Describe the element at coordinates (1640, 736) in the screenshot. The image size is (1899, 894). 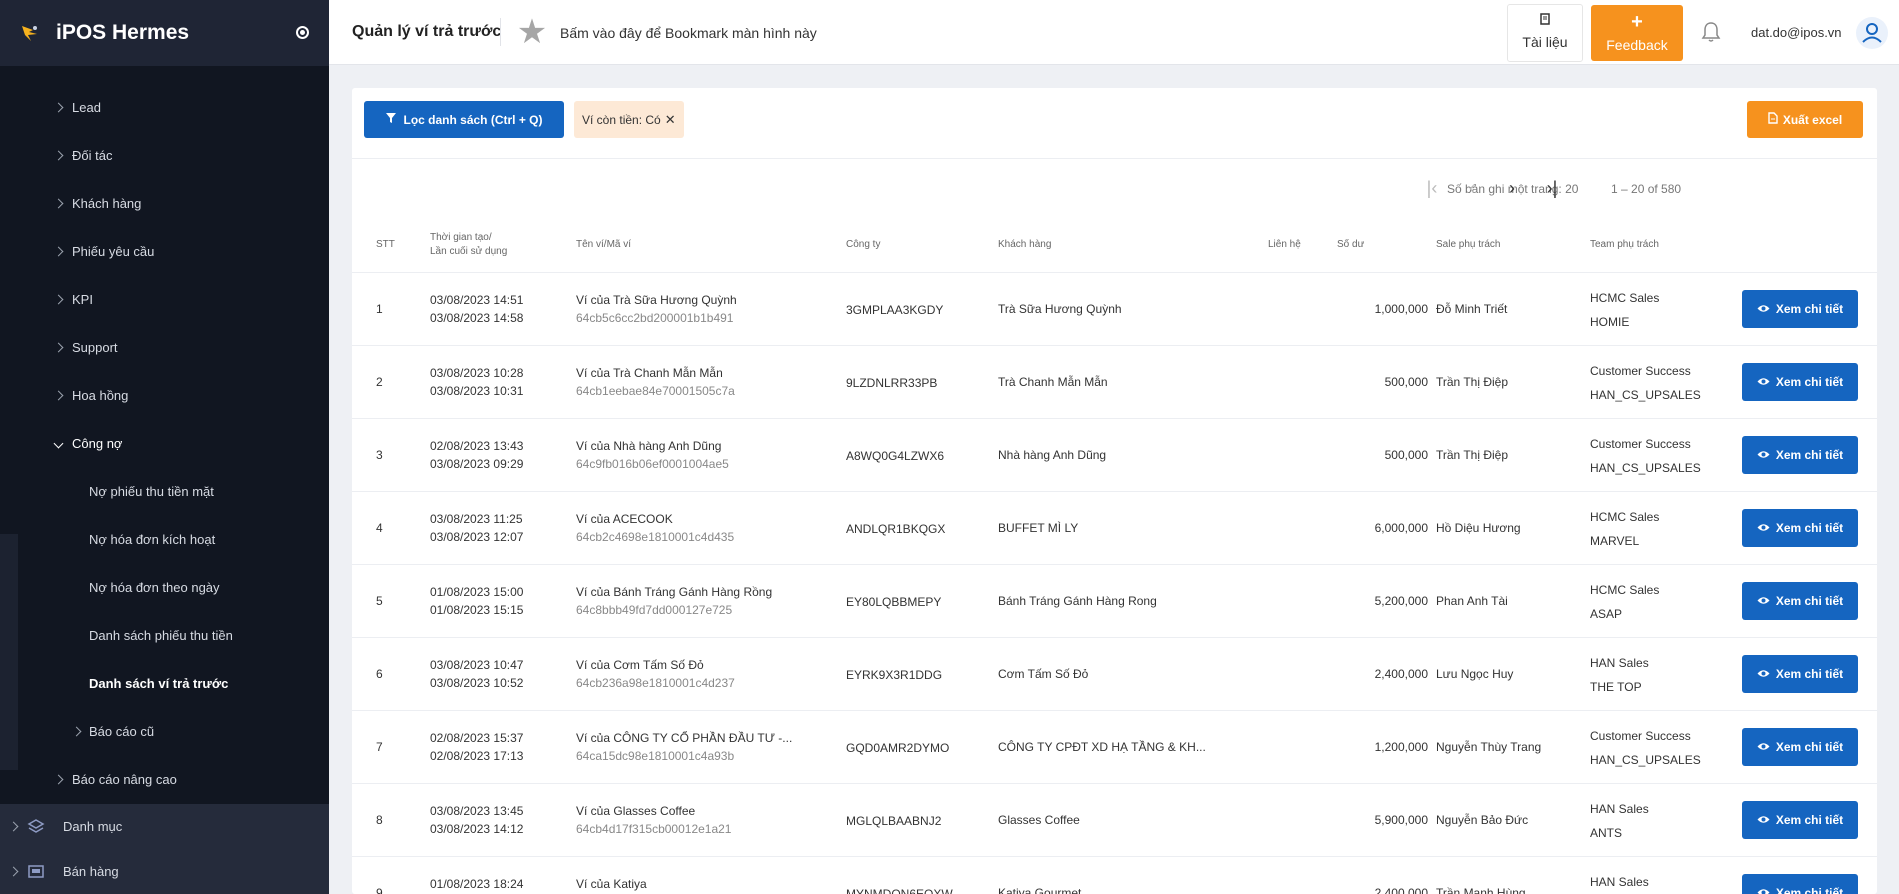
I see `row-team-primary: Customer Success` at that location.